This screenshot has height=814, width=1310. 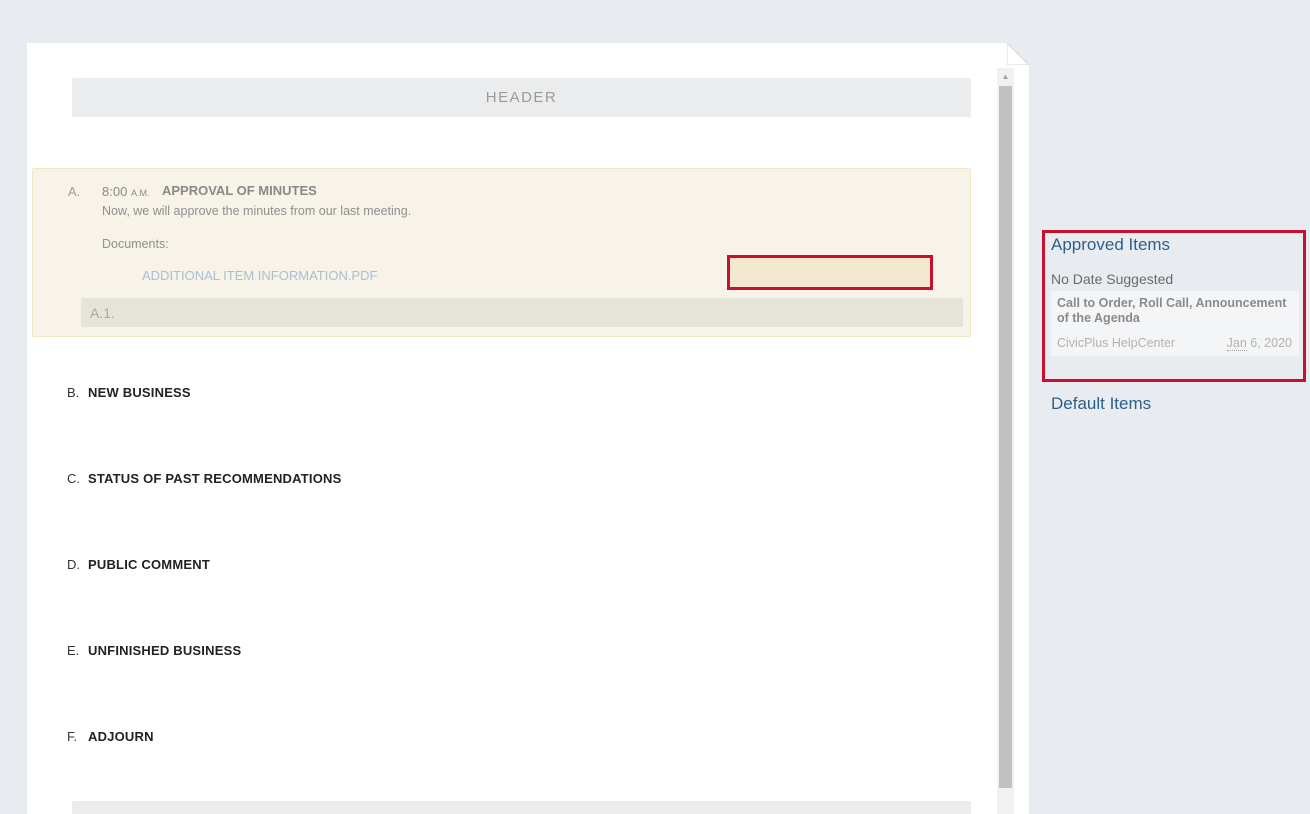 I want to click on vertical-scrollbar: ▲, so click(x=1005, y=441).